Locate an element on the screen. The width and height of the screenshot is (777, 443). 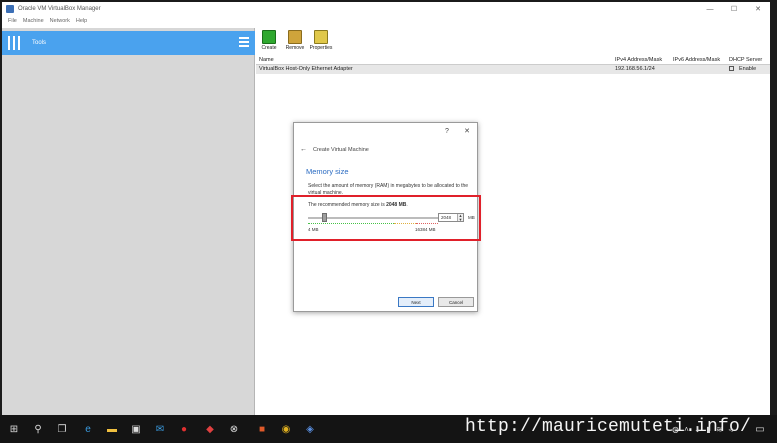
tools-icon is located at coordinates (14, 43).